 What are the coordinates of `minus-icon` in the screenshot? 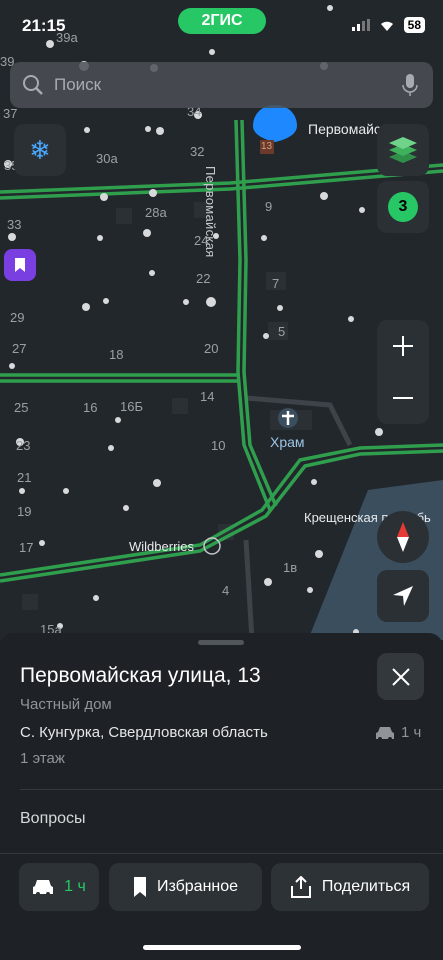 It's located at (403, 398).